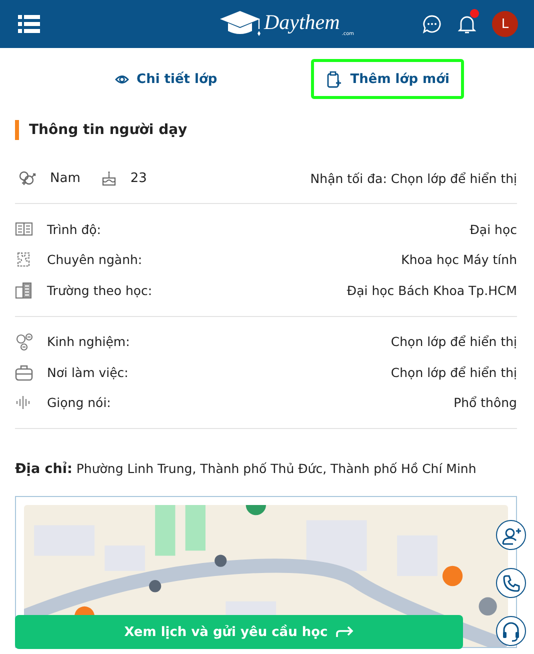 The height and width of the screenshot is (654, 534). What do you see at coordinates (345, 632) in the screenshot?
I see `arrow-icon` at bounding box center [345, 632].